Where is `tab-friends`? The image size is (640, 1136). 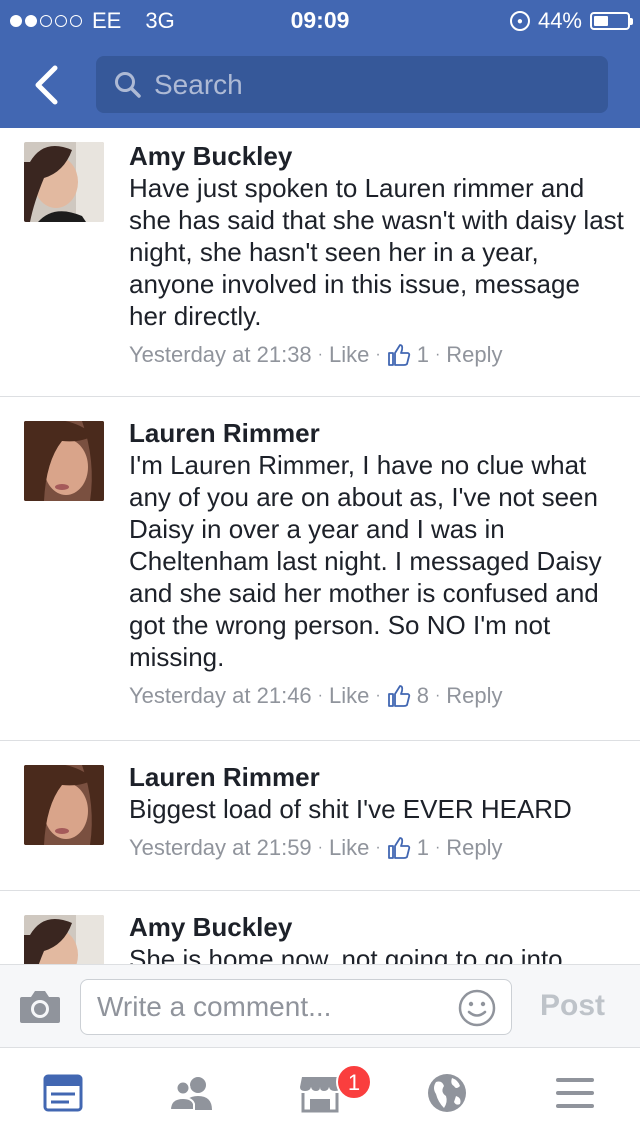 tab-friends is located at coordinates (192, 1093).